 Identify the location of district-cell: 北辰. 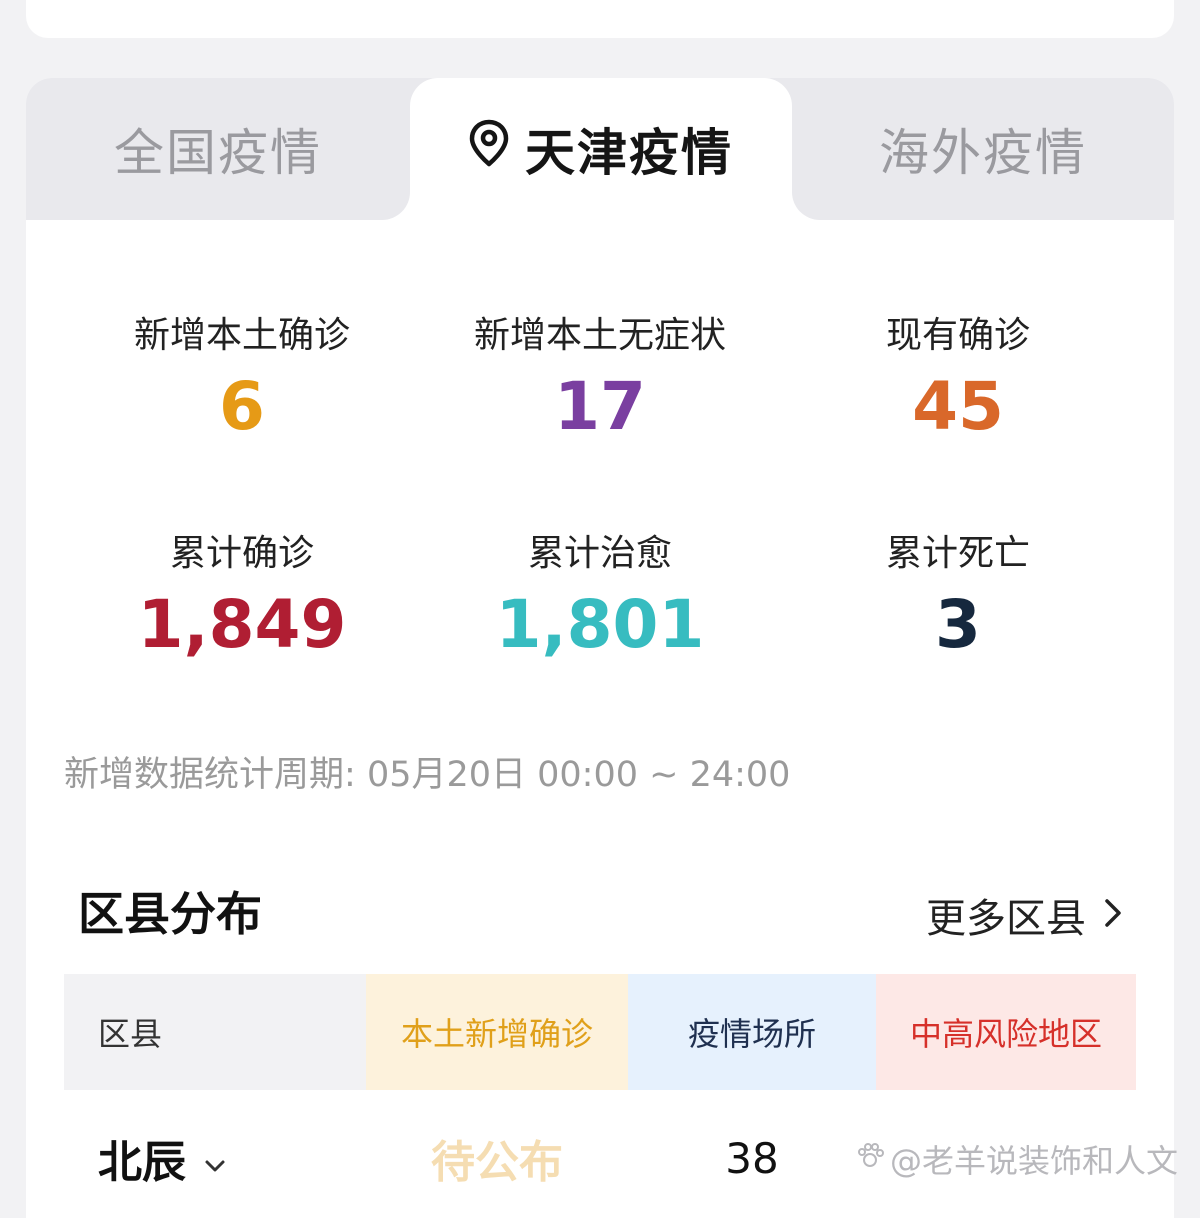
(215, 1158).